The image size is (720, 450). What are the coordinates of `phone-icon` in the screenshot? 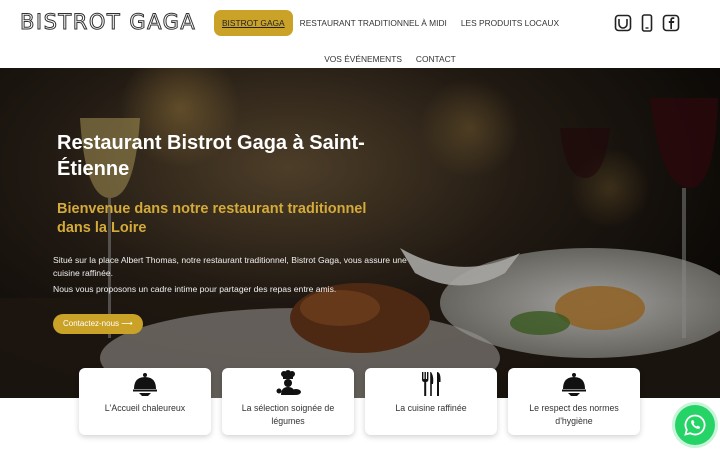 It's located at (647, 23).